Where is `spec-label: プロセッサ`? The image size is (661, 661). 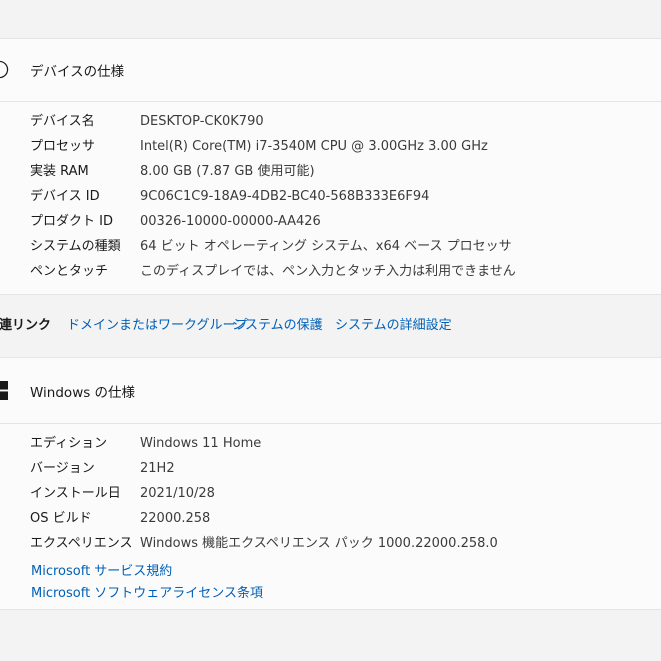 spec-label: プロセッサ is located at coordinates (63, 146).